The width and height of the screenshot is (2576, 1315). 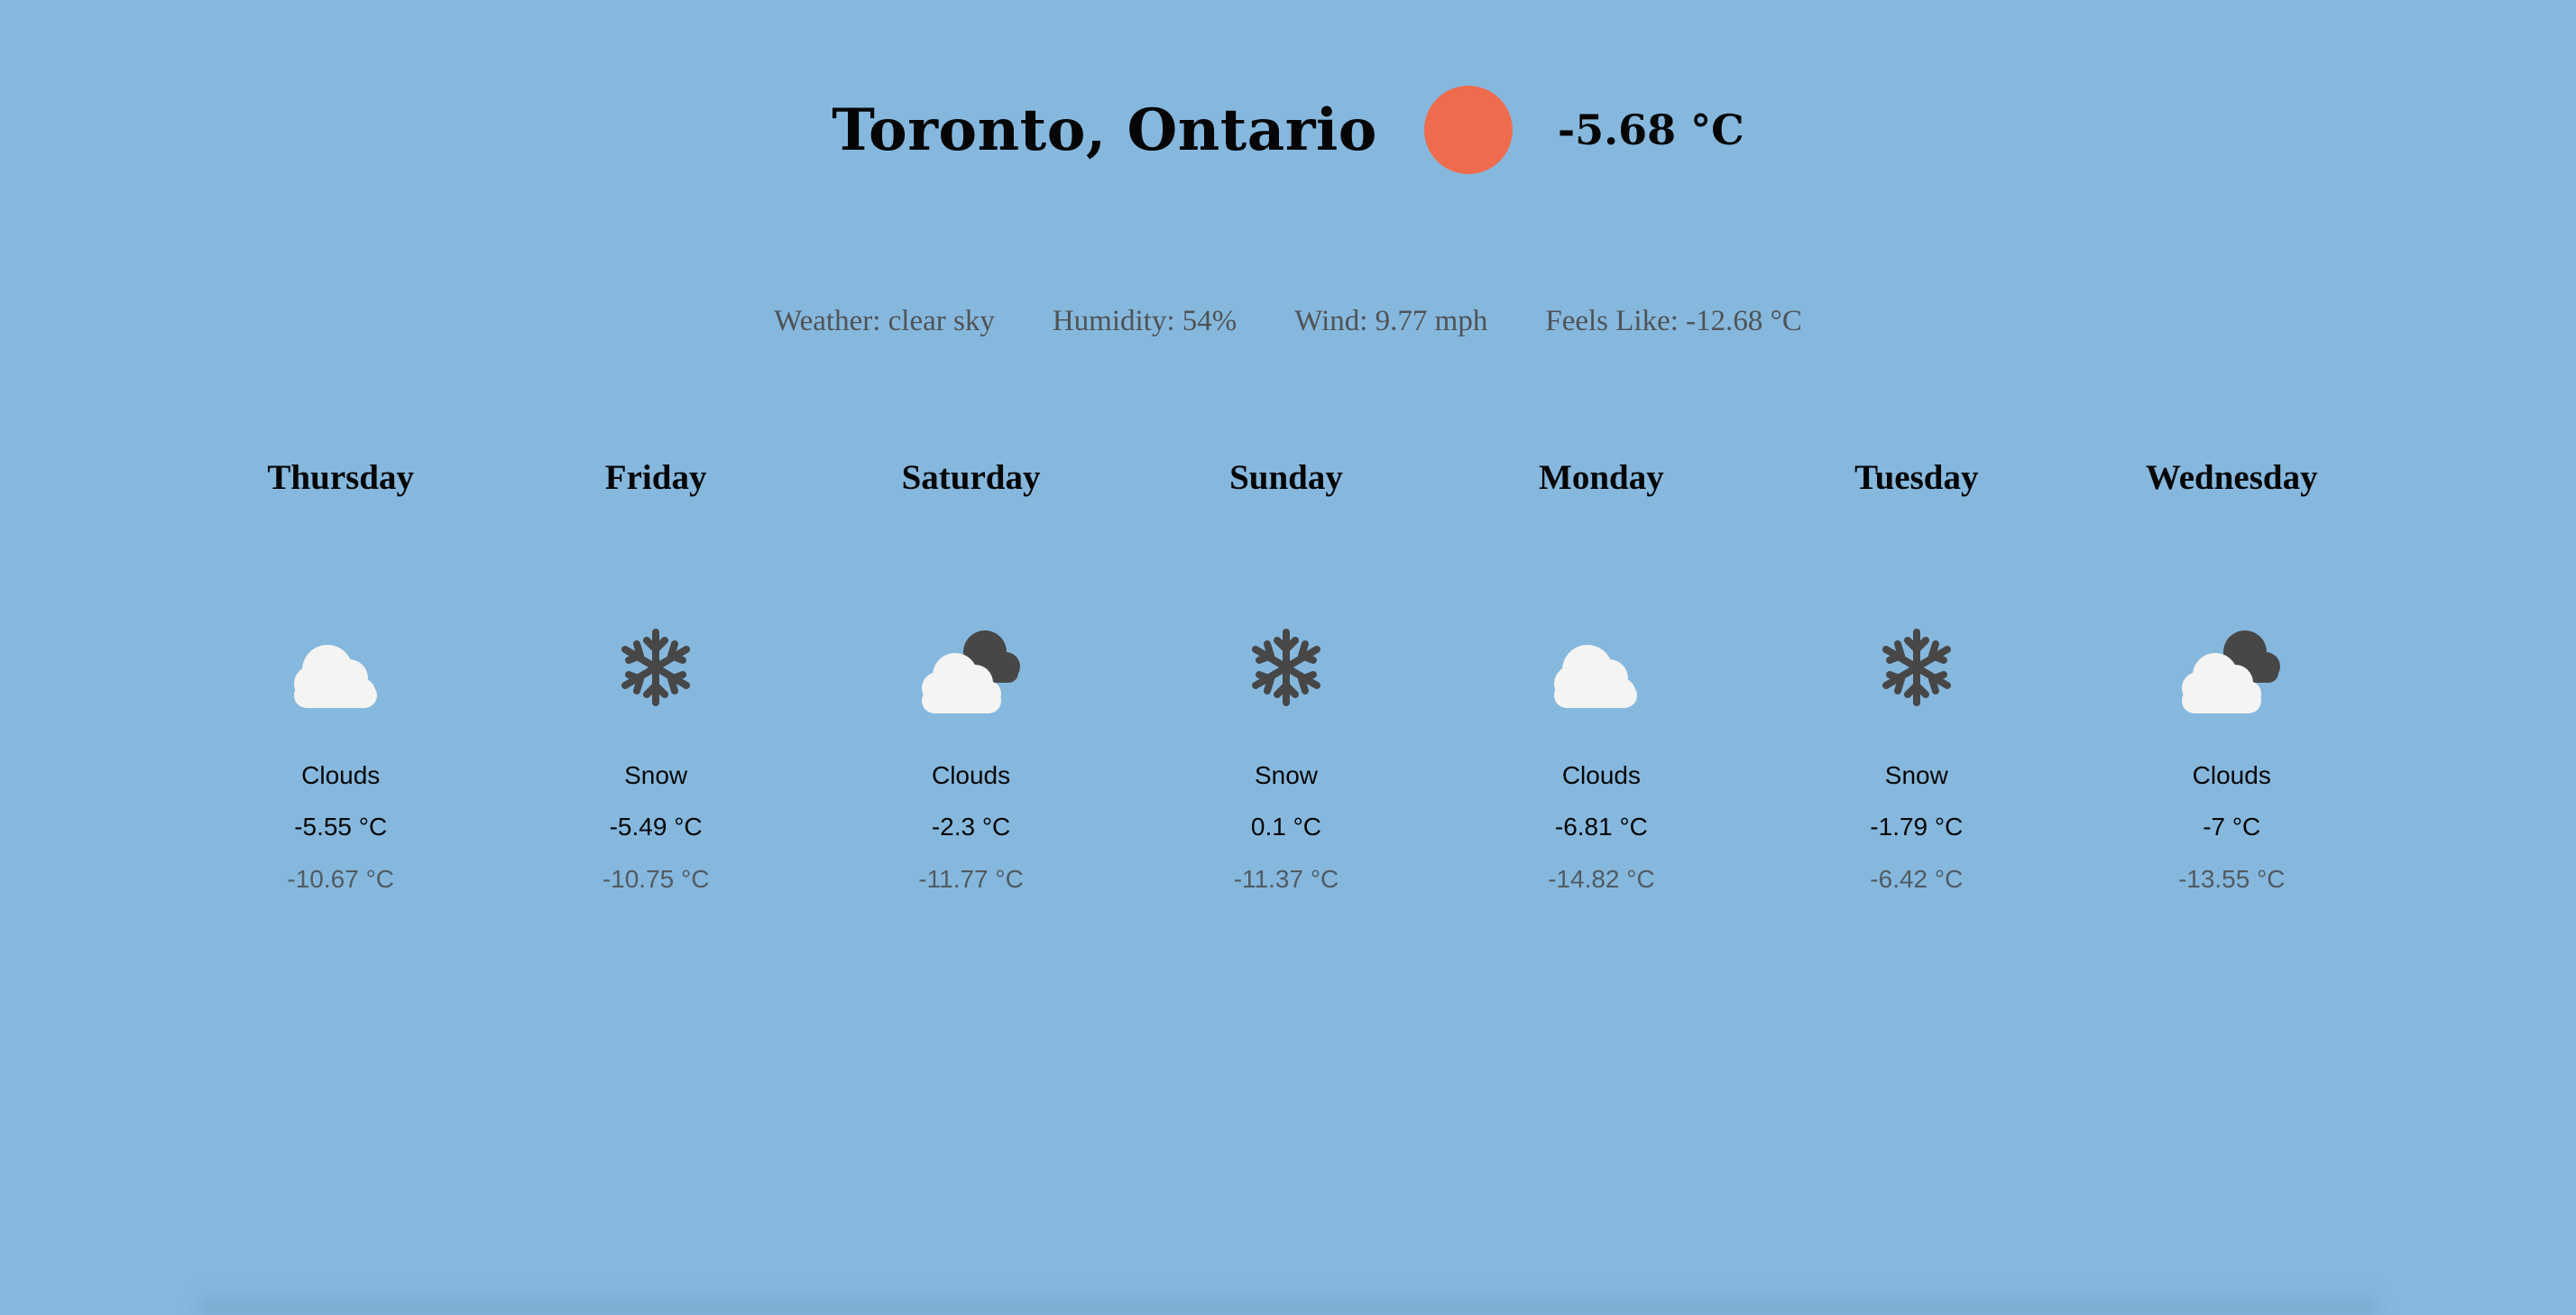 I want to click on forecast-day: Wednesday Clouds -7 °C -13.55 °C, so click(x=2232, y=672).